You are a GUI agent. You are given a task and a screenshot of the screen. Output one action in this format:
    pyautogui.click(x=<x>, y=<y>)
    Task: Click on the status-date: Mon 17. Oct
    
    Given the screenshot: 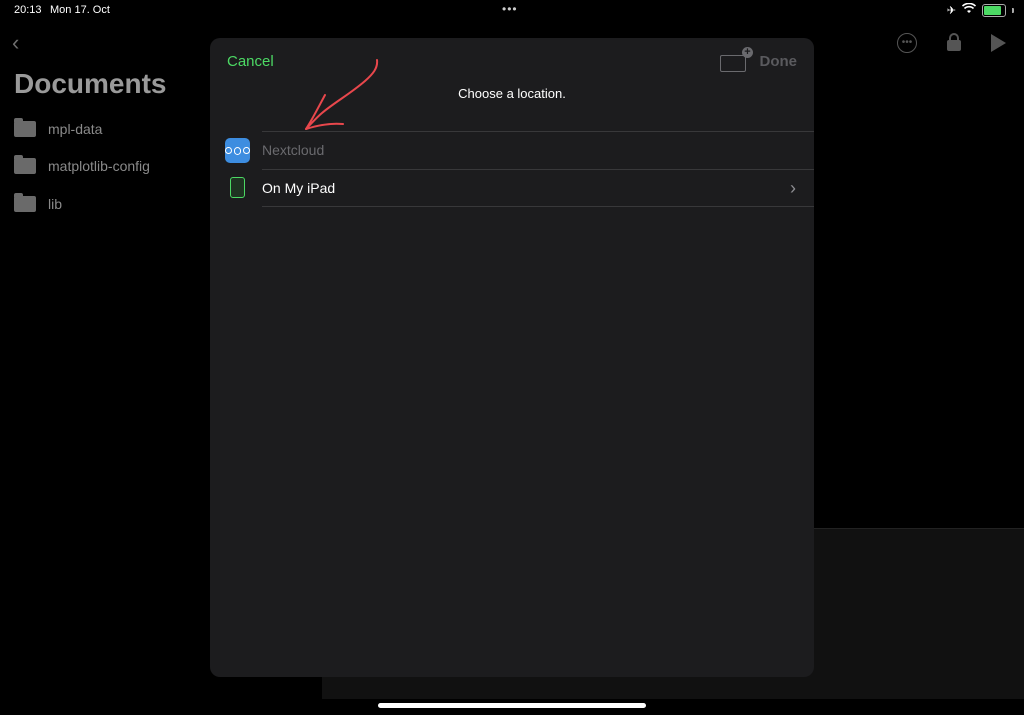 What is the action you would take?
    pyautogui.click(x=80, y=10)
    